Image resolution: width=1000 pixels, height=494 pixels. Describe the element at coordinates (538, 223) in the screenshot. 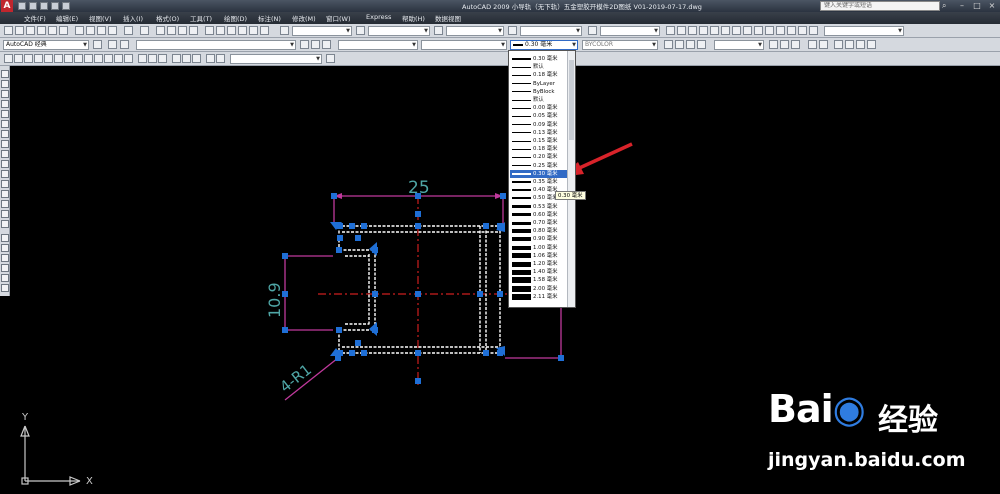

I see `lineweight-option: 0.70 毫米` at that location.